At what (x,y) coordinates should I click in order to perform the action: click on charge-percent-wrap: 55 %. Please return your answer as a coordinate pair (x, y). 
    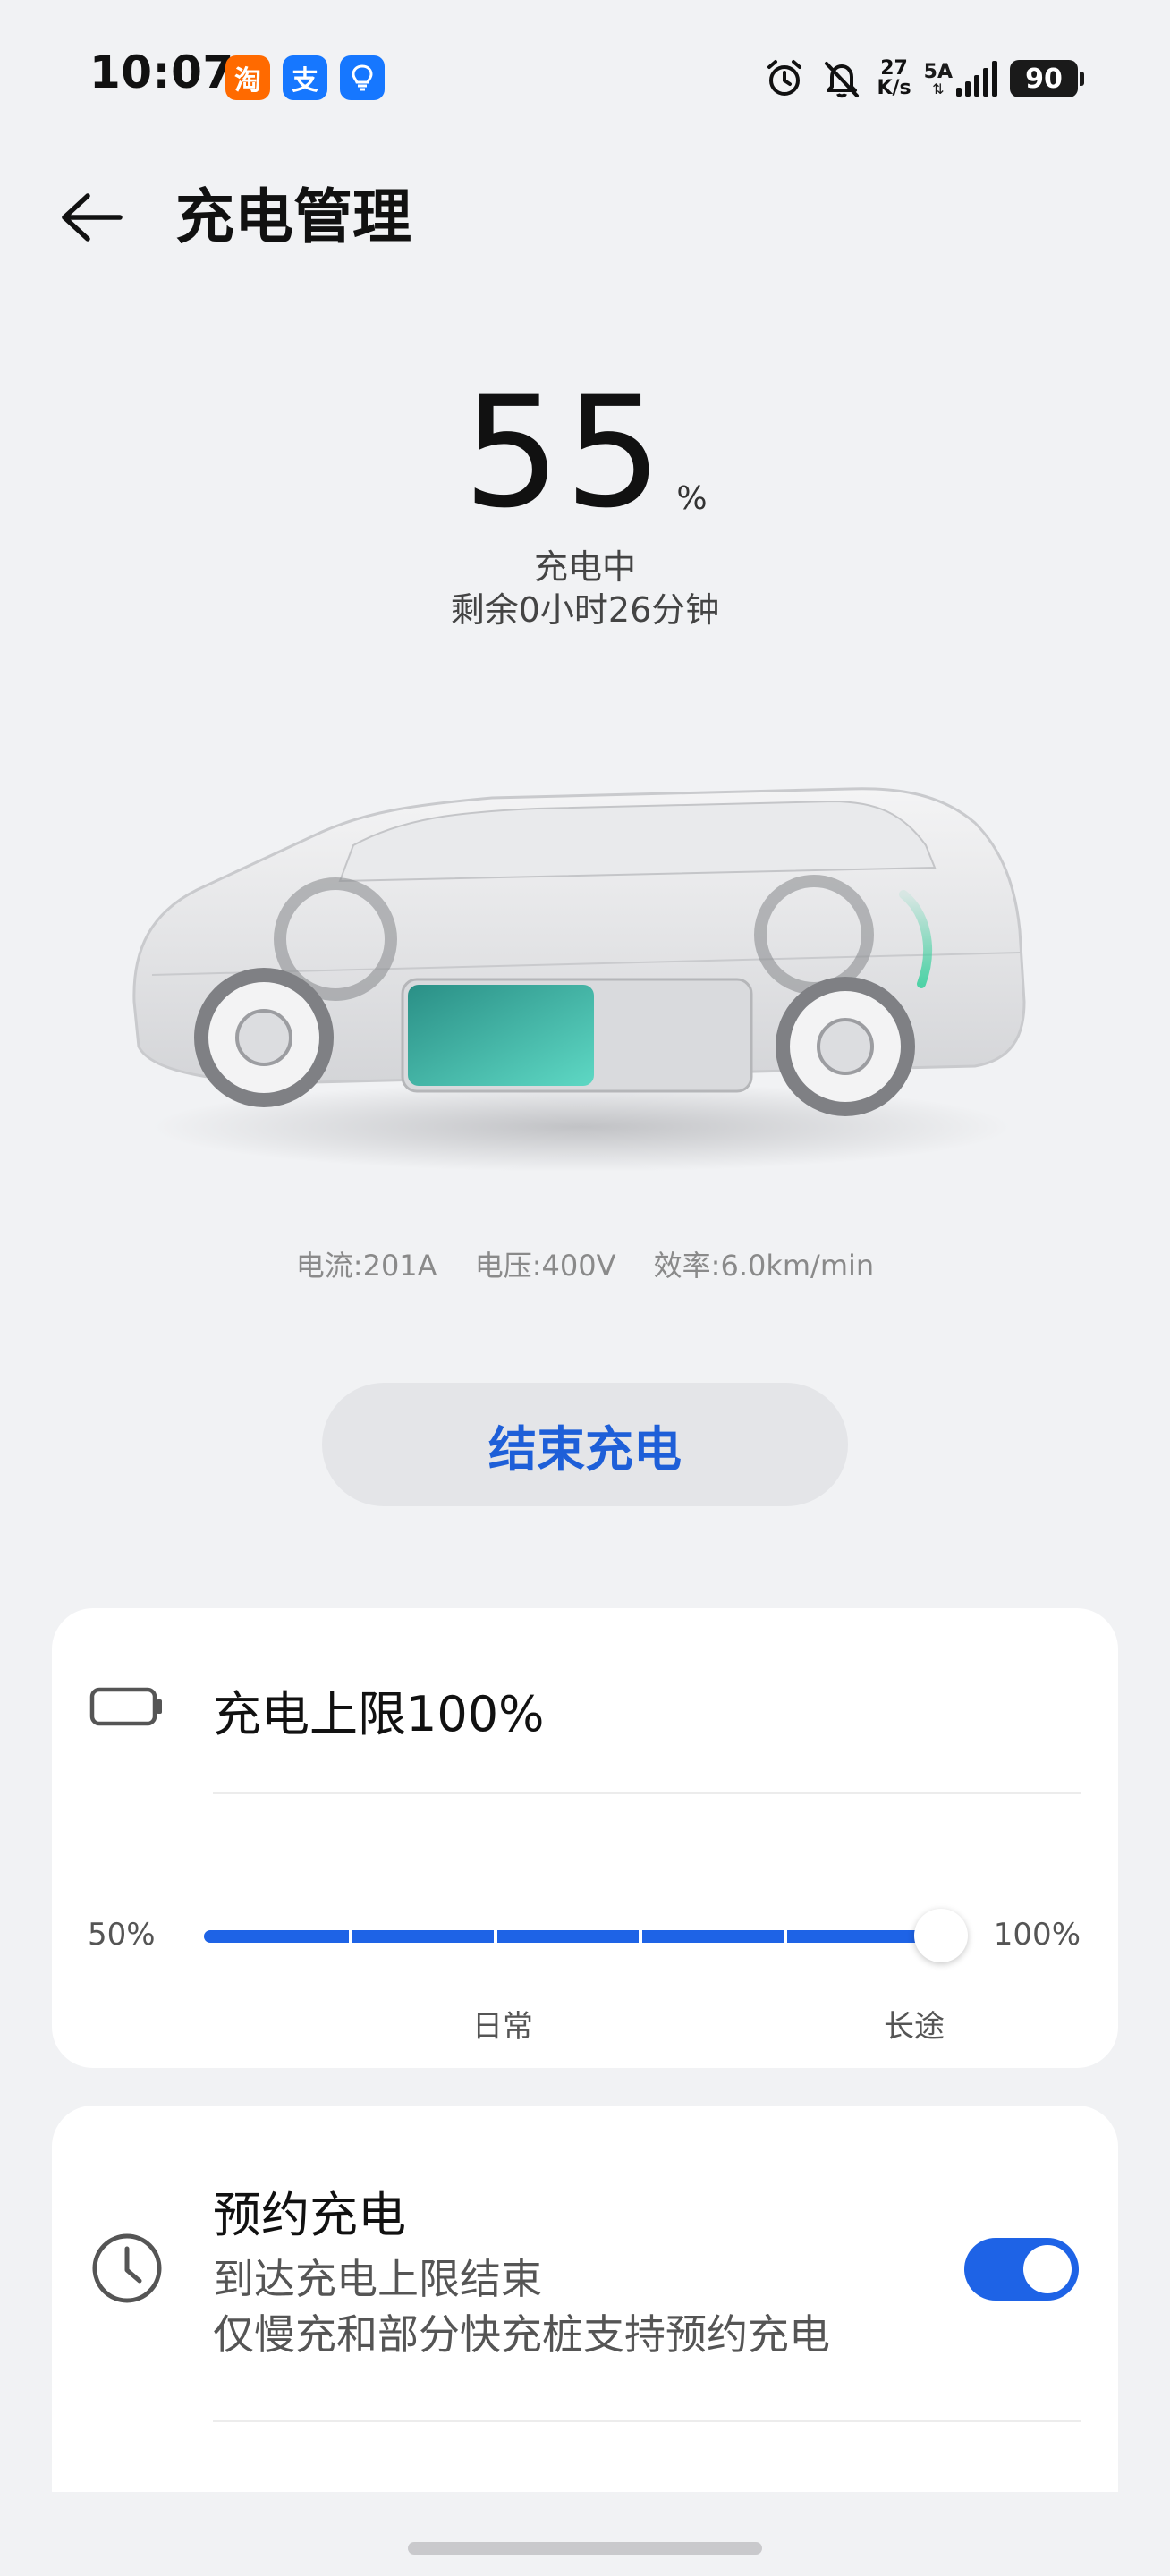
    Looking at the image, I should click on (584, 453).